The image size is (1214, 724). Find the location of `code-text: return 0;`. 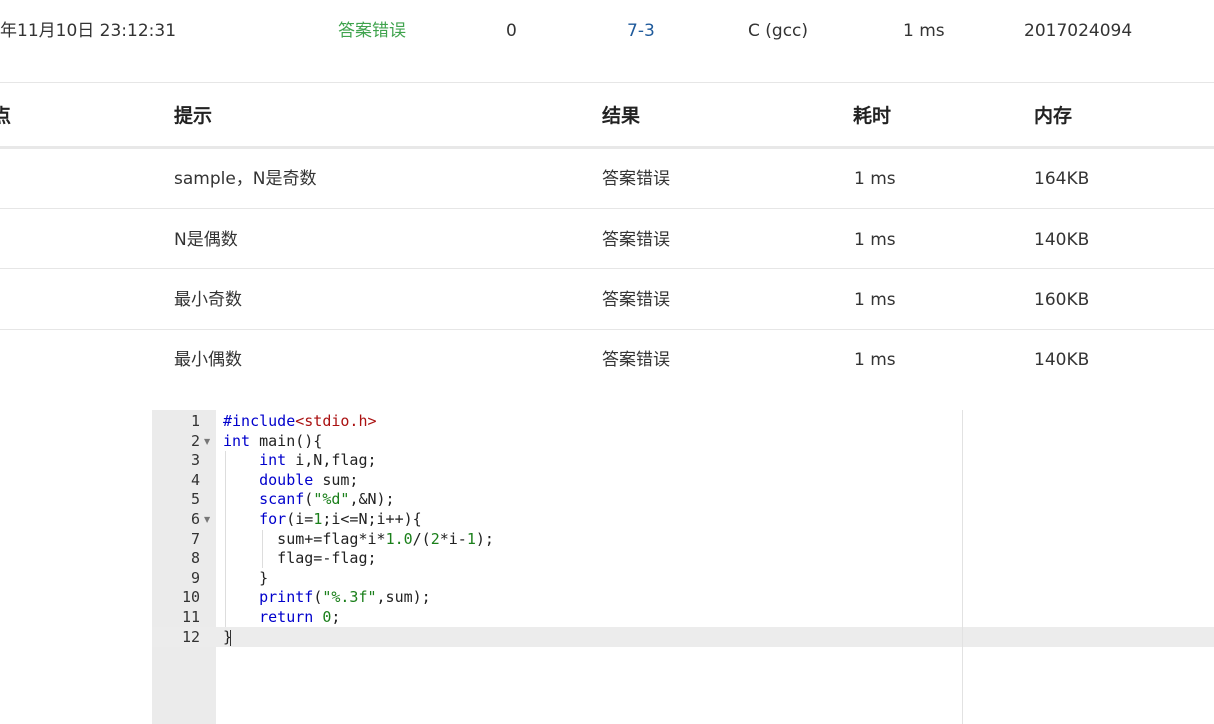

code-text: return 0; is located at coordinates (300, 617).